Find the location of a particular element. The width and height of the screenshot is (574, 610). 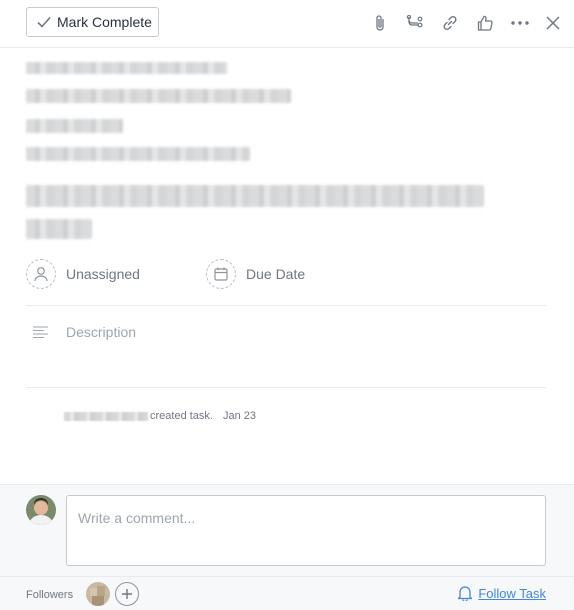

due-date-label: Due Date is located at coordinates (276, 274).